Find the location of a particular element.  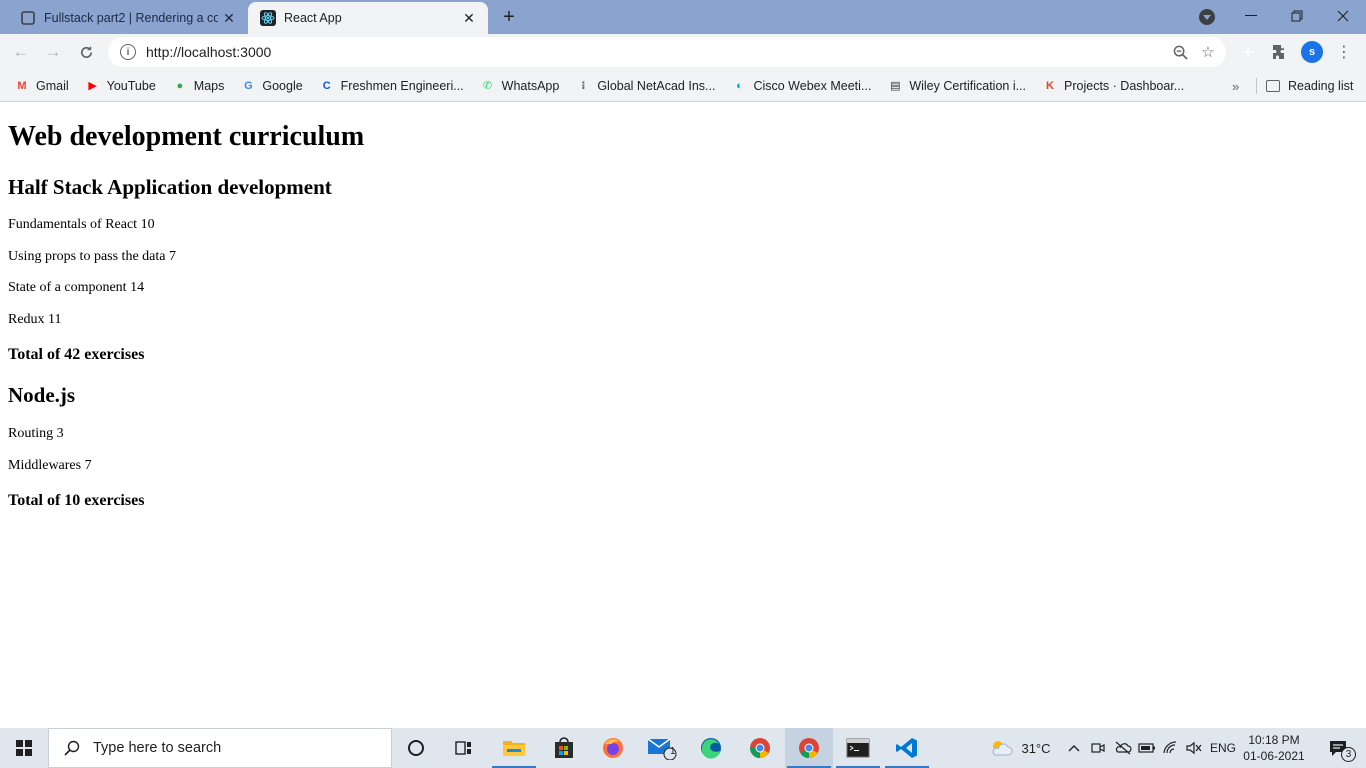

course-part: Routing 3 is located at coordinates (36, 433).